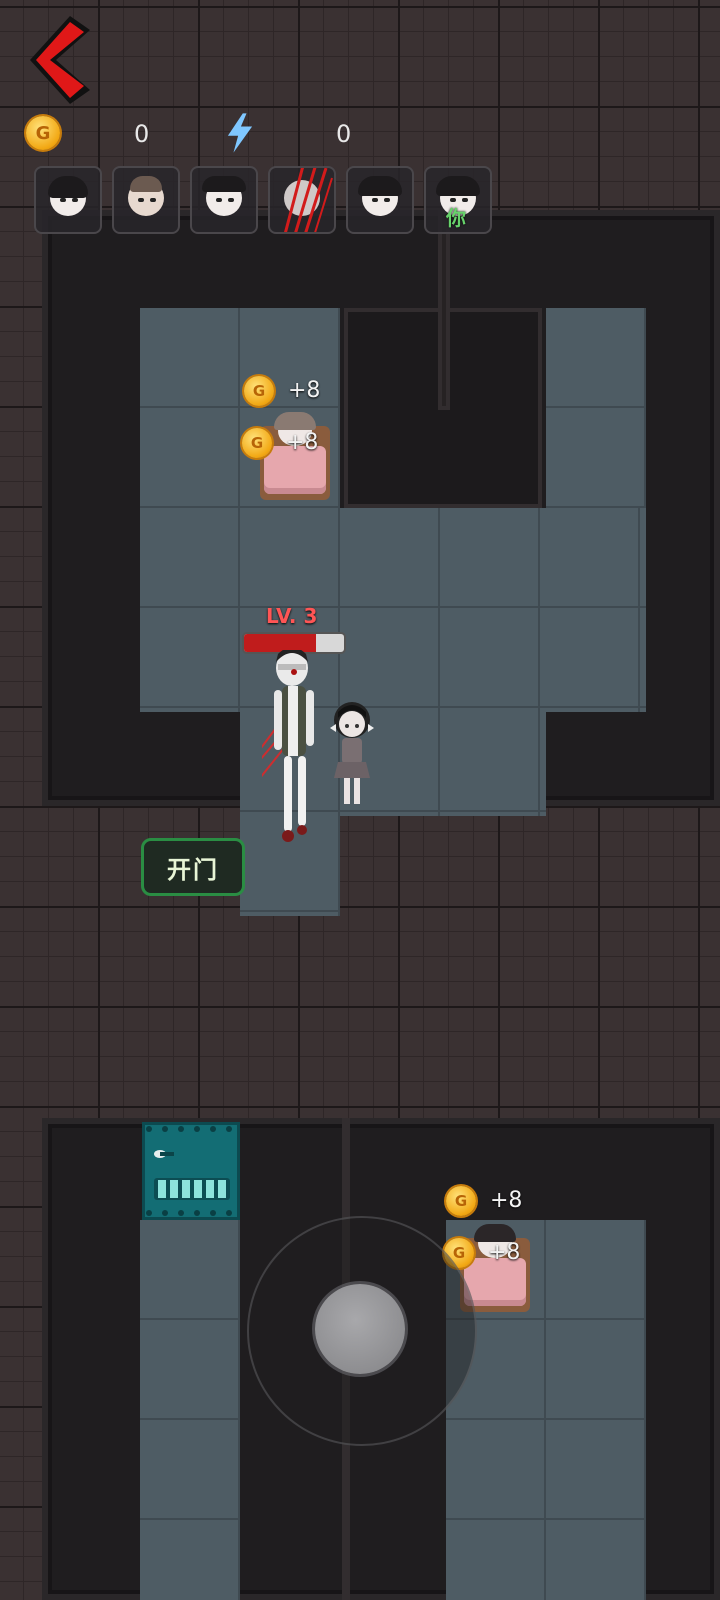  What do you see at coordinates (344, 134) in the screenshot?
I see `energy-count: 0` at bounding box center [344, 134].